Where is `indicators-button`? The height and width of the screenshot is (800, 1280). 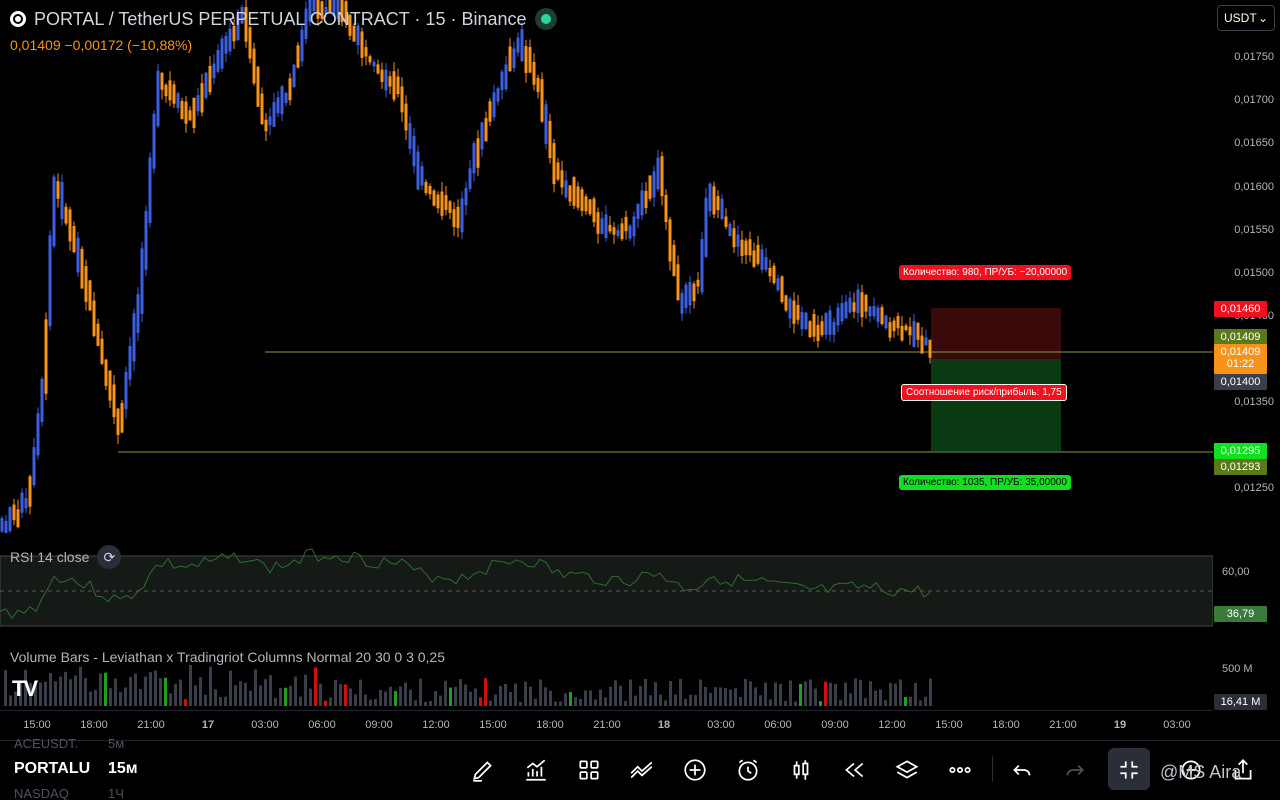 indicators-button is located at coordinates (536, 770).